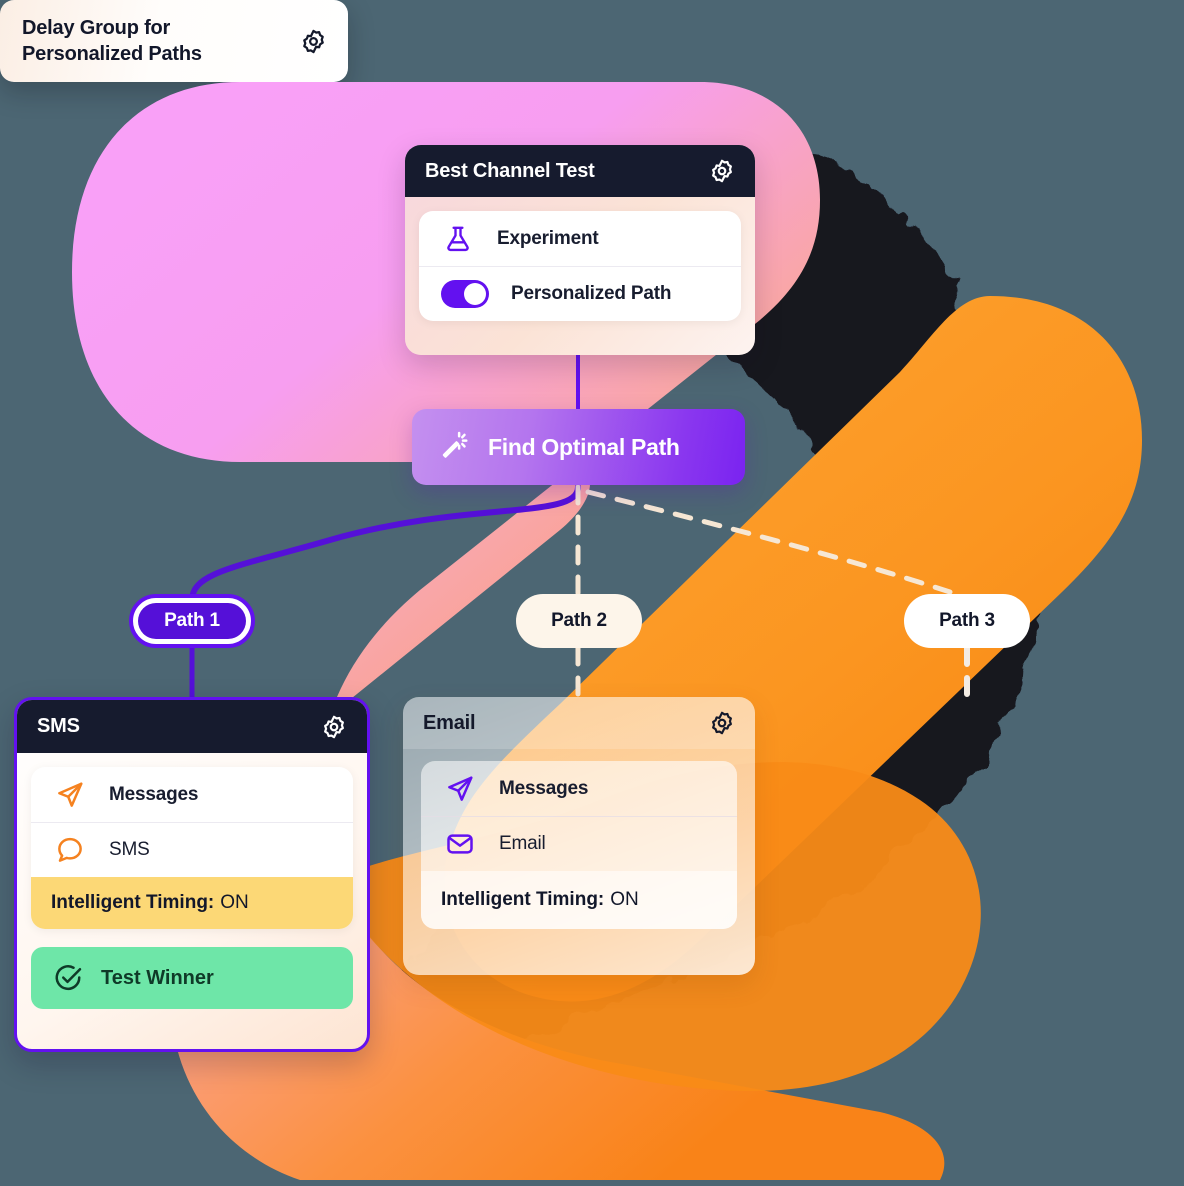 The image size is (1184, 1186). What do you see at coordinates (455, 447) in the screenshot?
I see `magic-wand-icon` at bounding box center [455, 447].